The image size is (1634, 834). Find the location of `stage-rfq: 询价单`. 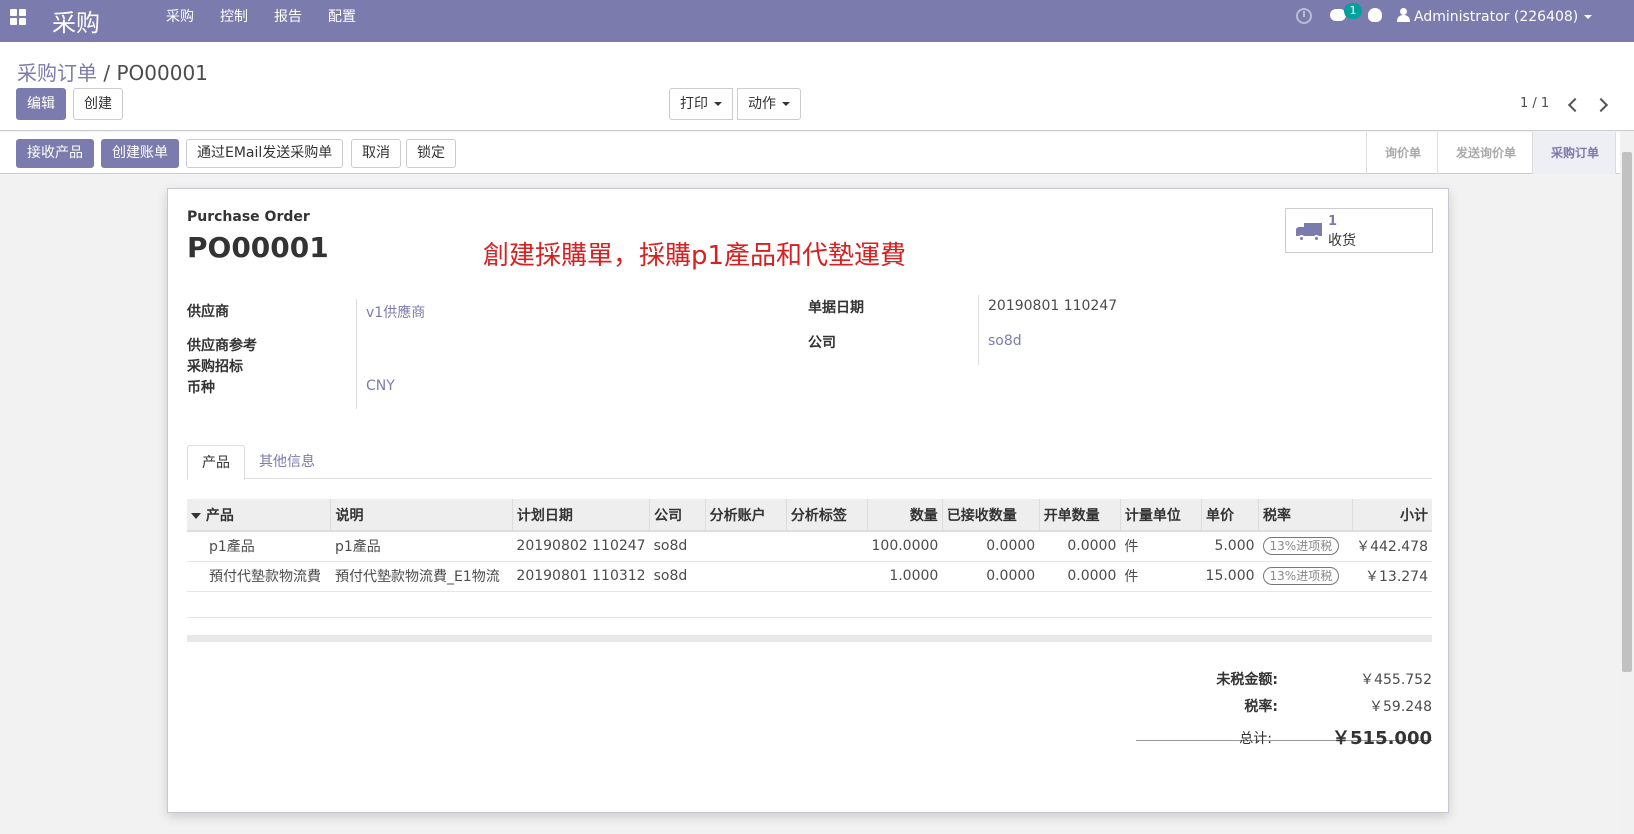

stage-rfq: 询价单 is located at coordinates (1402, 153).